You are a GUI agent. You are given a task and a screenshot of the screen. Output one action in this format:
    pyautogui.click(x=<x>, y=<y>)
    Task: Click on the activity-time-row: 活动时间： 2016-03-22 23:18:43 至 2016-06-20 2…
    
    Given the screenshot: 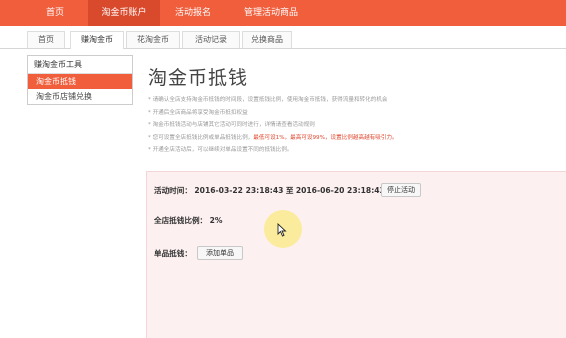 What is the action you would take?
    pyautogui.click(x=269, y=190)
    